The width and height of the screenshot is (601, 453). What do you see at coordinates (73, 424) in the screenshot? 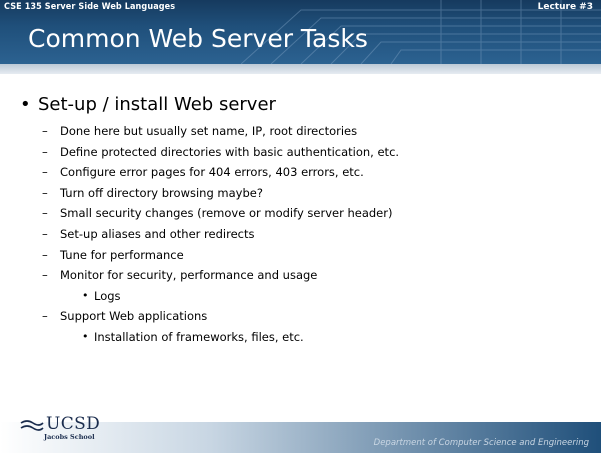
I see `logo-text: UCSD` at bounding box center [73, 424].